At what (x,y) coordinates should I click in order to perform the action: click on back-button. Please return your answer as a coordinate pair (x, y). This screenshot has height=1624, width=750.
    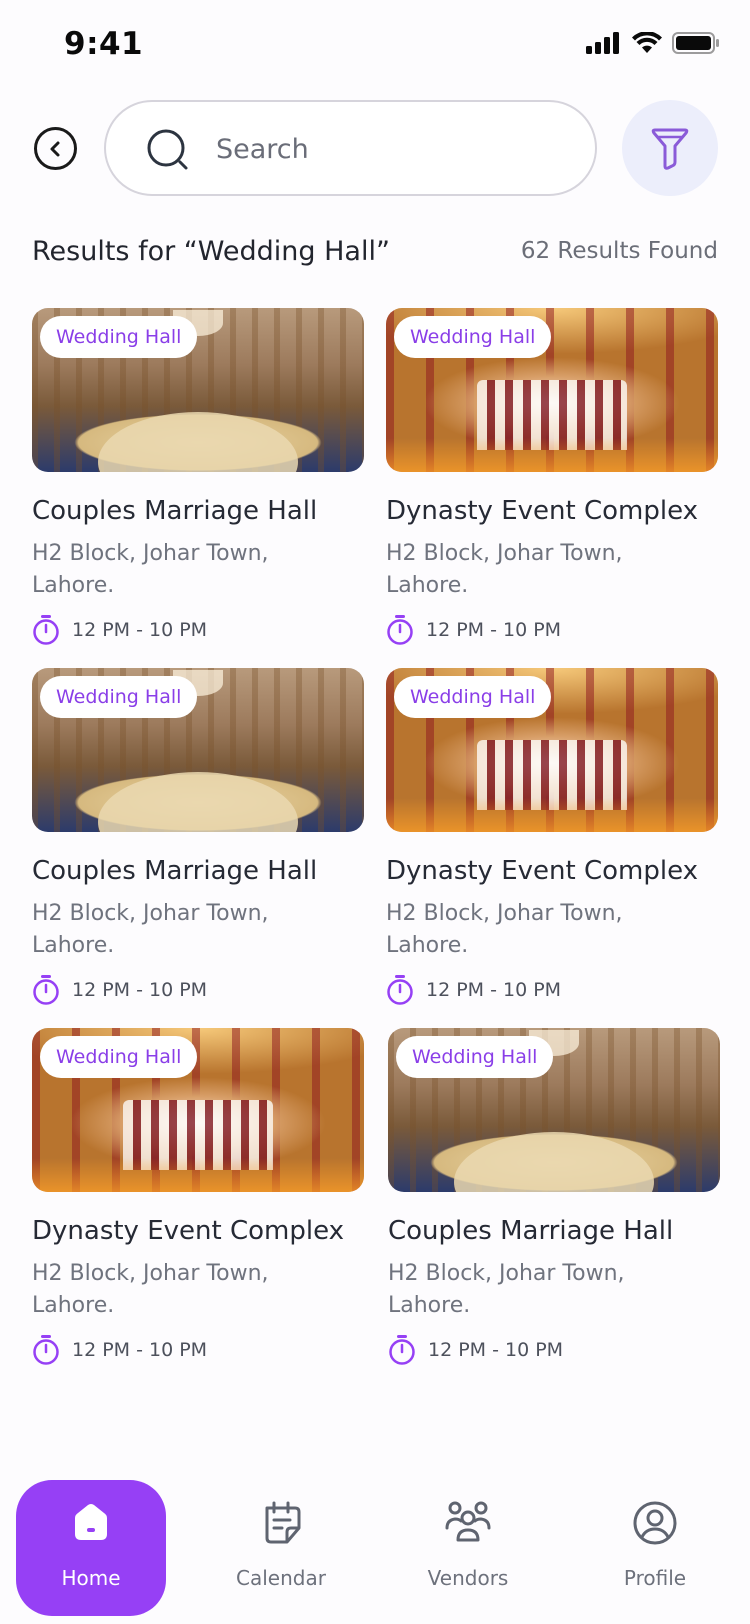
    Looking at the image, I should click on (55, 148).